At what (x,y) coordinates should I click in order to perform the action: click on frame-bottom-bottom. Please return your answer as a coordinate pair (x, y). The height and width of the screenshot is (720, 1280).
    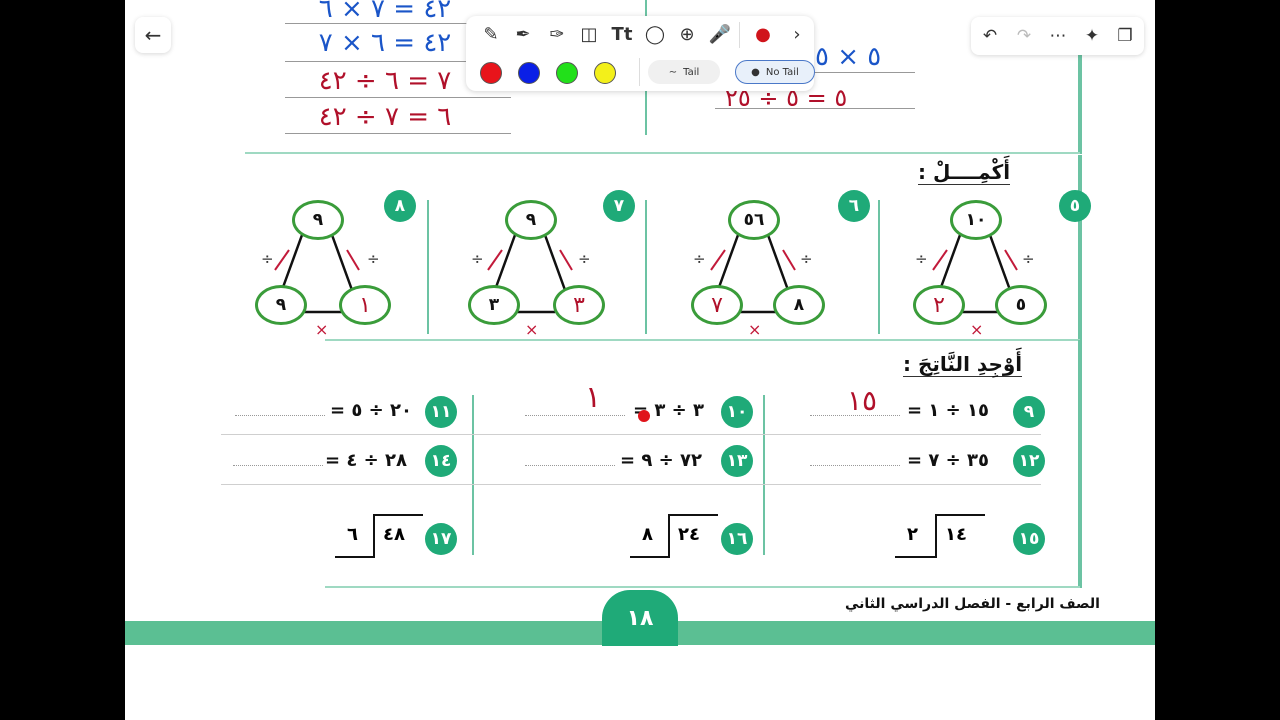
    Looking at the image, I should click on (702, 587).